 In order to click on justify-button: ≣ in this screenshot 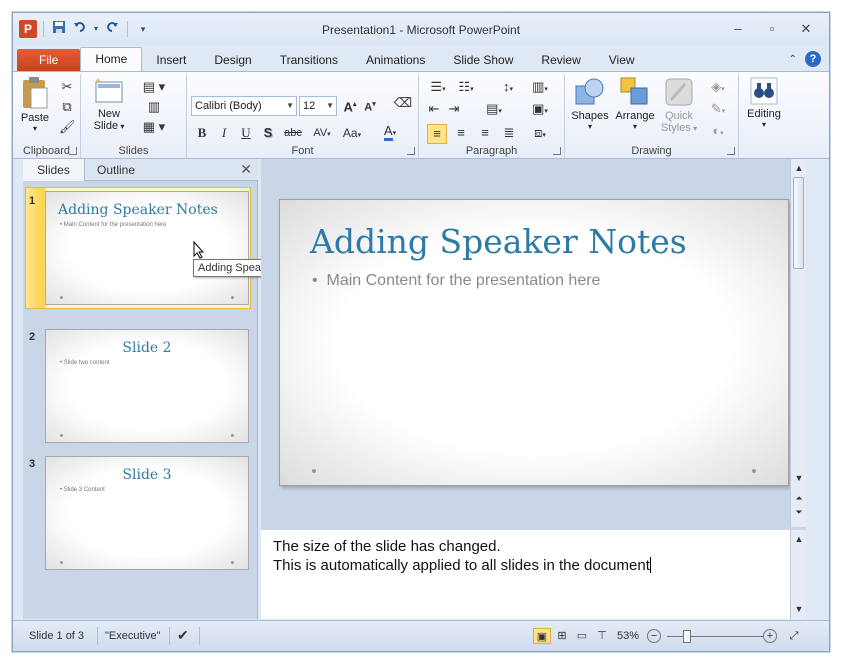, I will do `click(509, 133)`.